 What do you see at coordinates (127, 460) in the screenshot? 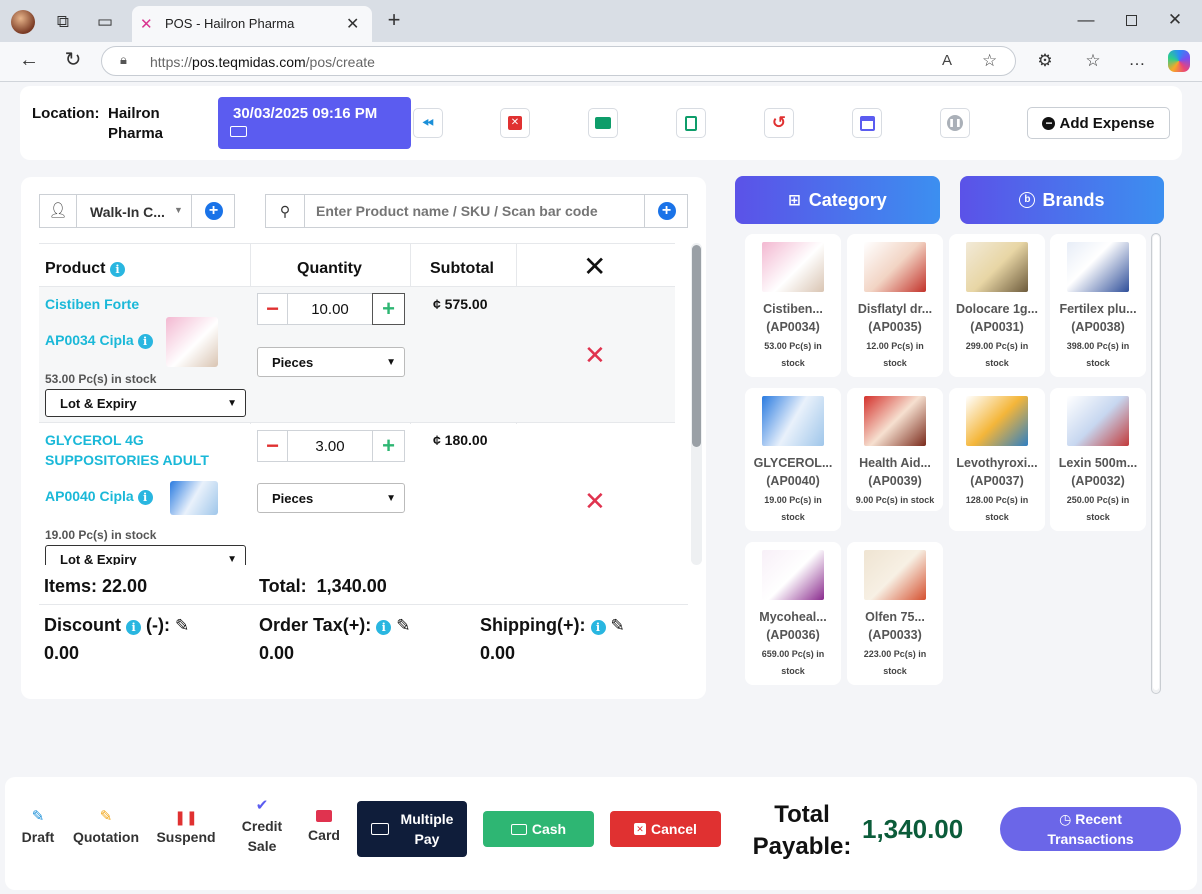
I see `row-product-name-line2: SUPPOSITORIES ADULT` at bounding box center [127, 460].